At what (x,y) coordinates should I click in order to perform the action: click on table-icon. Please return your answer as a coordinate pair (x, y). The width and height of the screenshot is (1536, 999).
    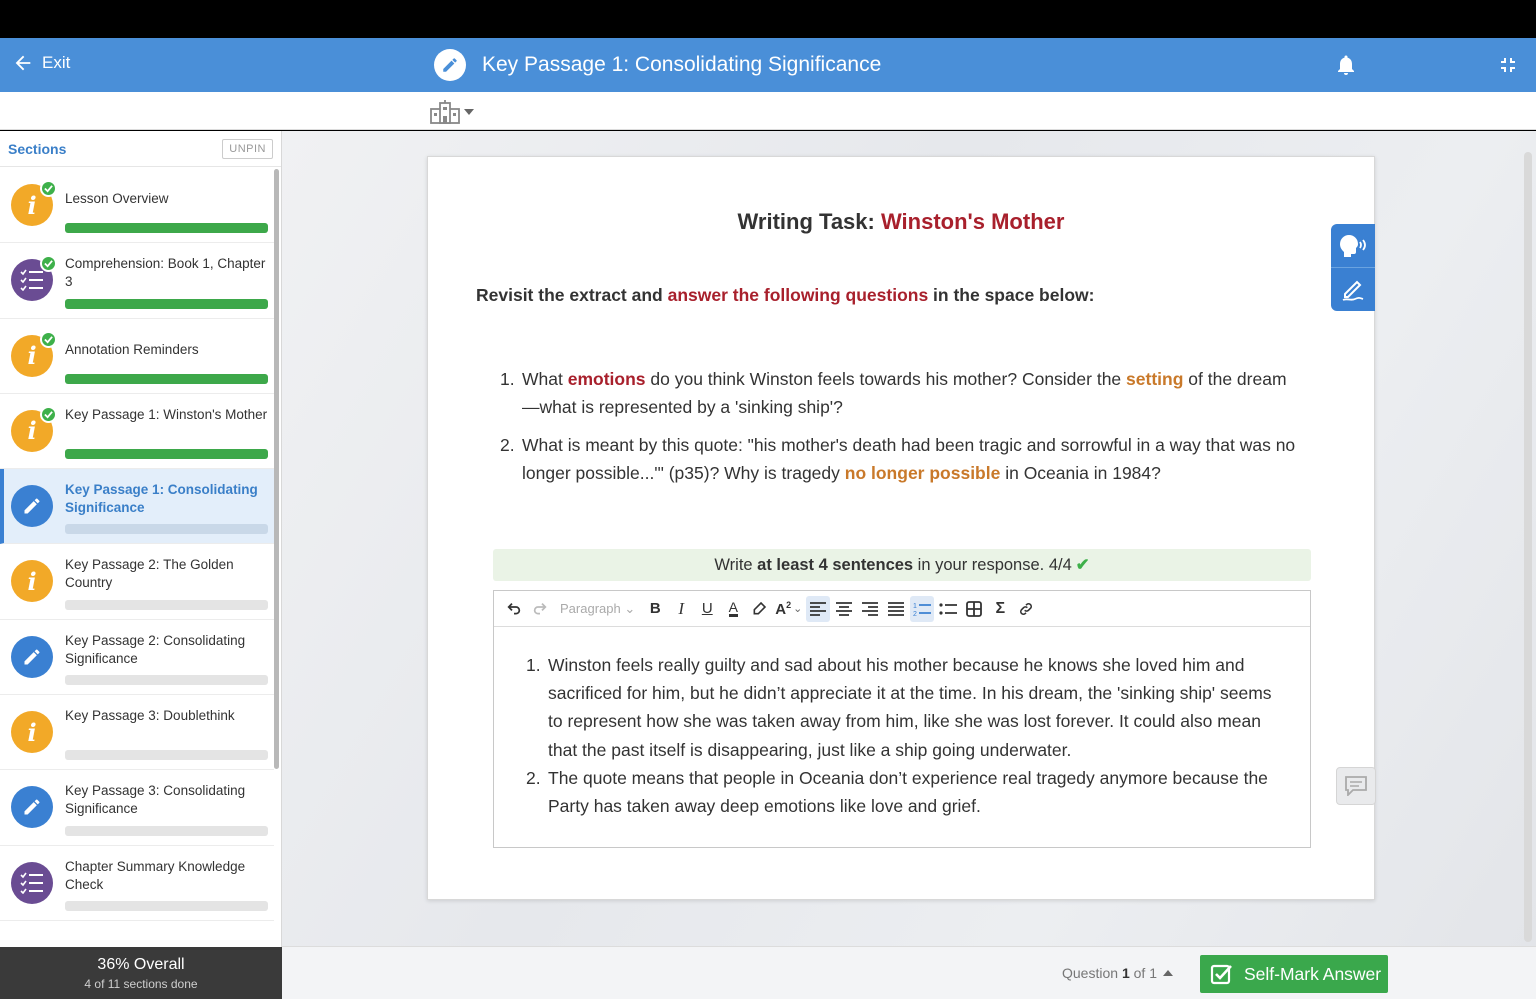
    Looking at the image, I should click on (974, 608).